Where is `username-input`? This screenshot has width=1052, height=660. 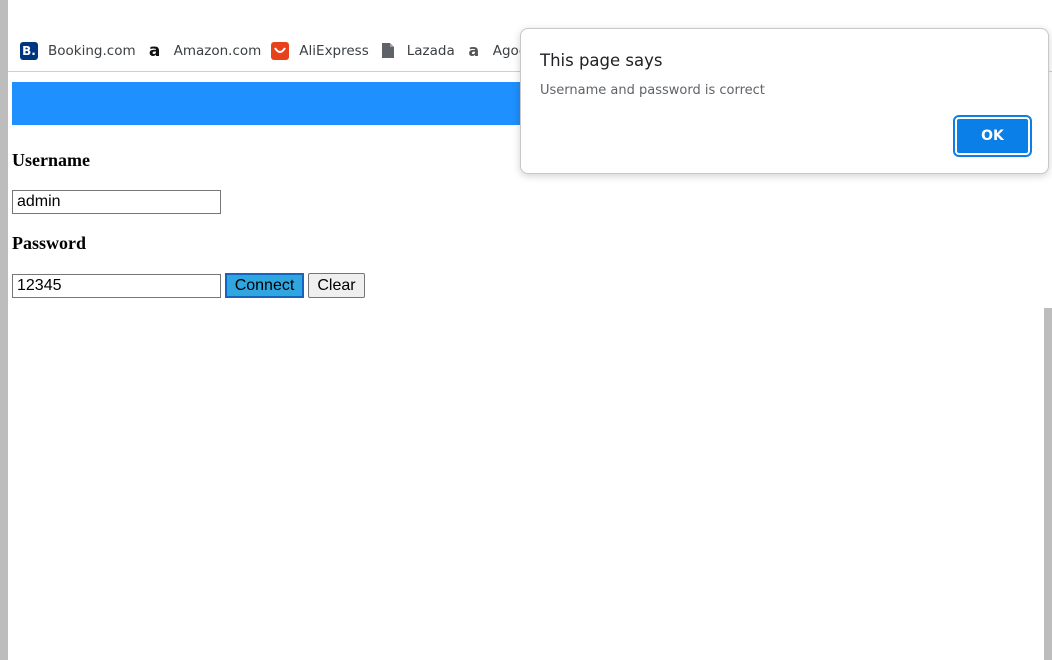
username-input is located at coordinates (116, 202).